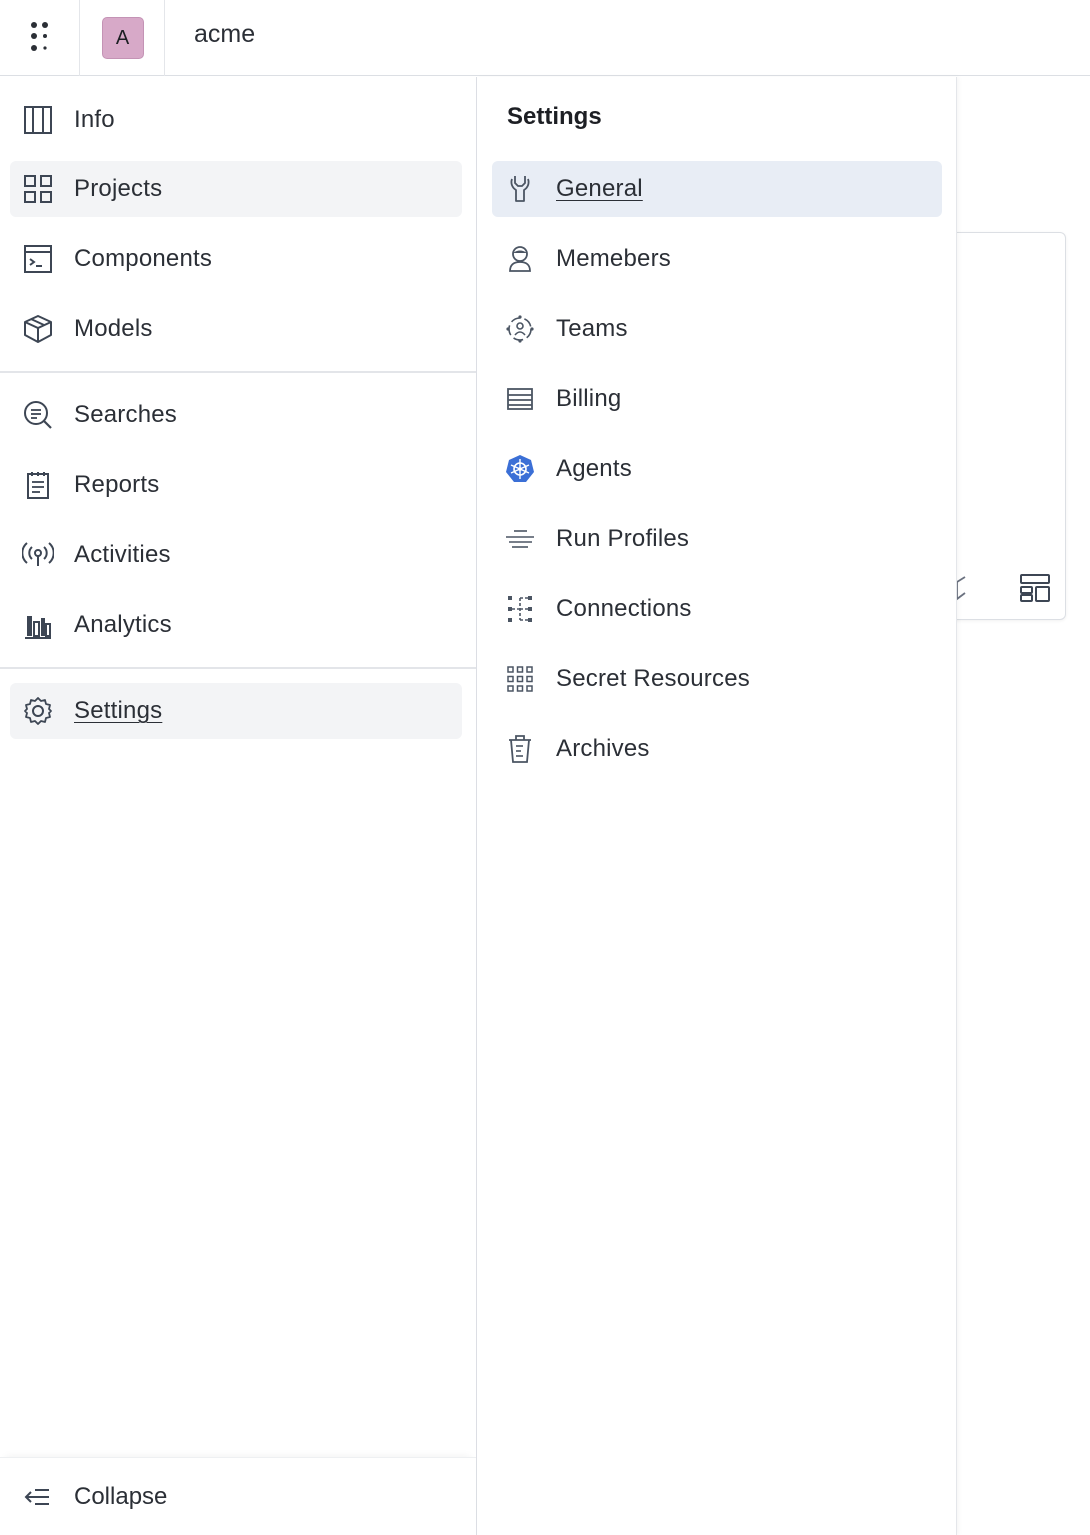 The image size is (1090, 1535). What do you see at coordinates (121, 1496) in the screenshot?
I see `collapse-label: Collapse` at bounding box center [121, 1496].